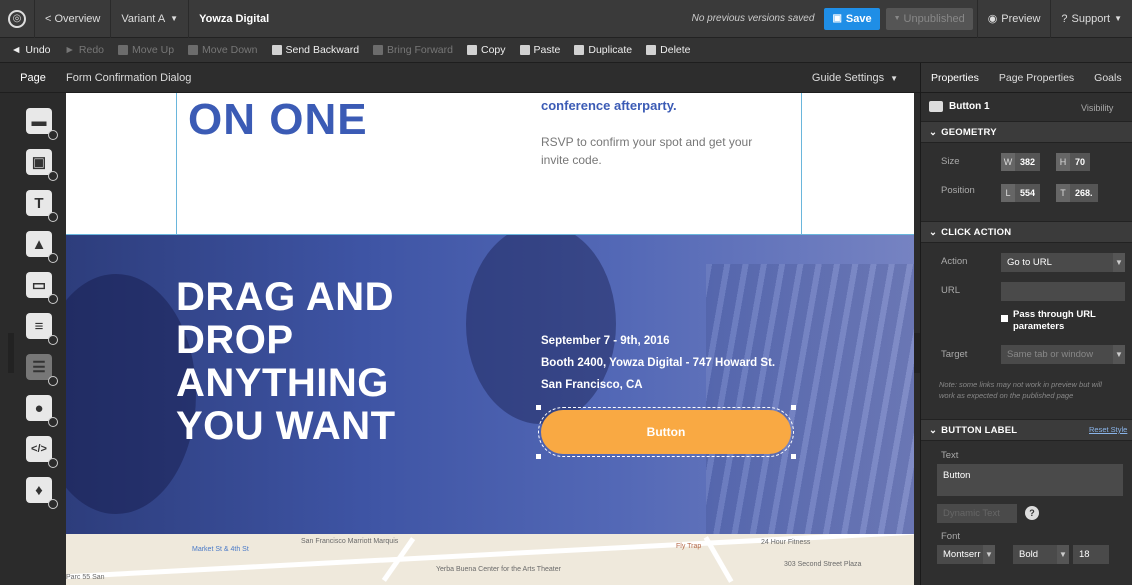 The height and width of the screenshot is (585, 1132). What do you see at coordinates (1036, 78) in the screenshot?
I see `tab-page-properties: Page Properties` at bounding box center [1036, 78].